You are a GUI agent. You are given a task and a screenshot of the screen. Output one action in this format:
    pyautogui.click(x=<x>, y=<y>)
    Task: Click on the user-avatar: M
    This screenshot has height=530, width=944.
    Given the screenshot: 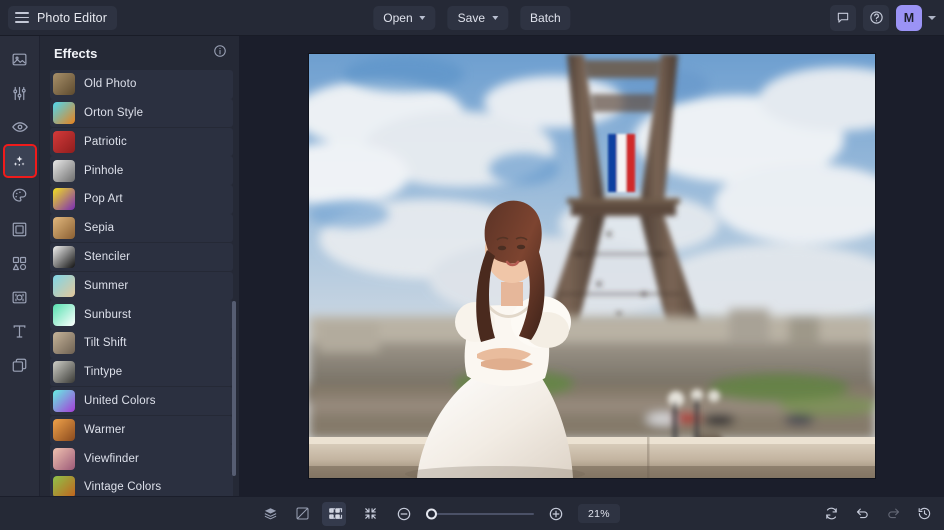 What is the action you would take?
    pyautogui.click(x=909, y=17)
    